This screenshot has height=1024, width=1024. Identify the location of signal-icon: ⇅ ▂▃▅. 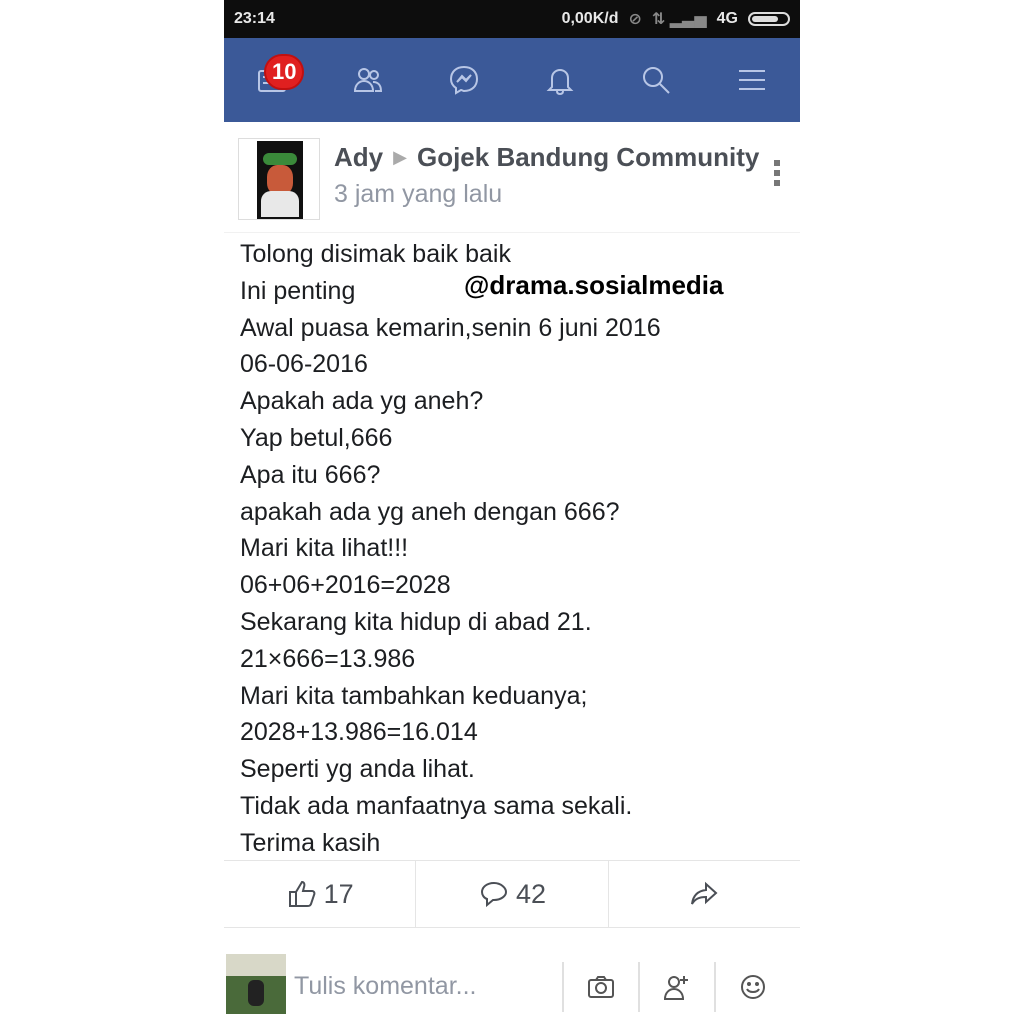
(679, 19).